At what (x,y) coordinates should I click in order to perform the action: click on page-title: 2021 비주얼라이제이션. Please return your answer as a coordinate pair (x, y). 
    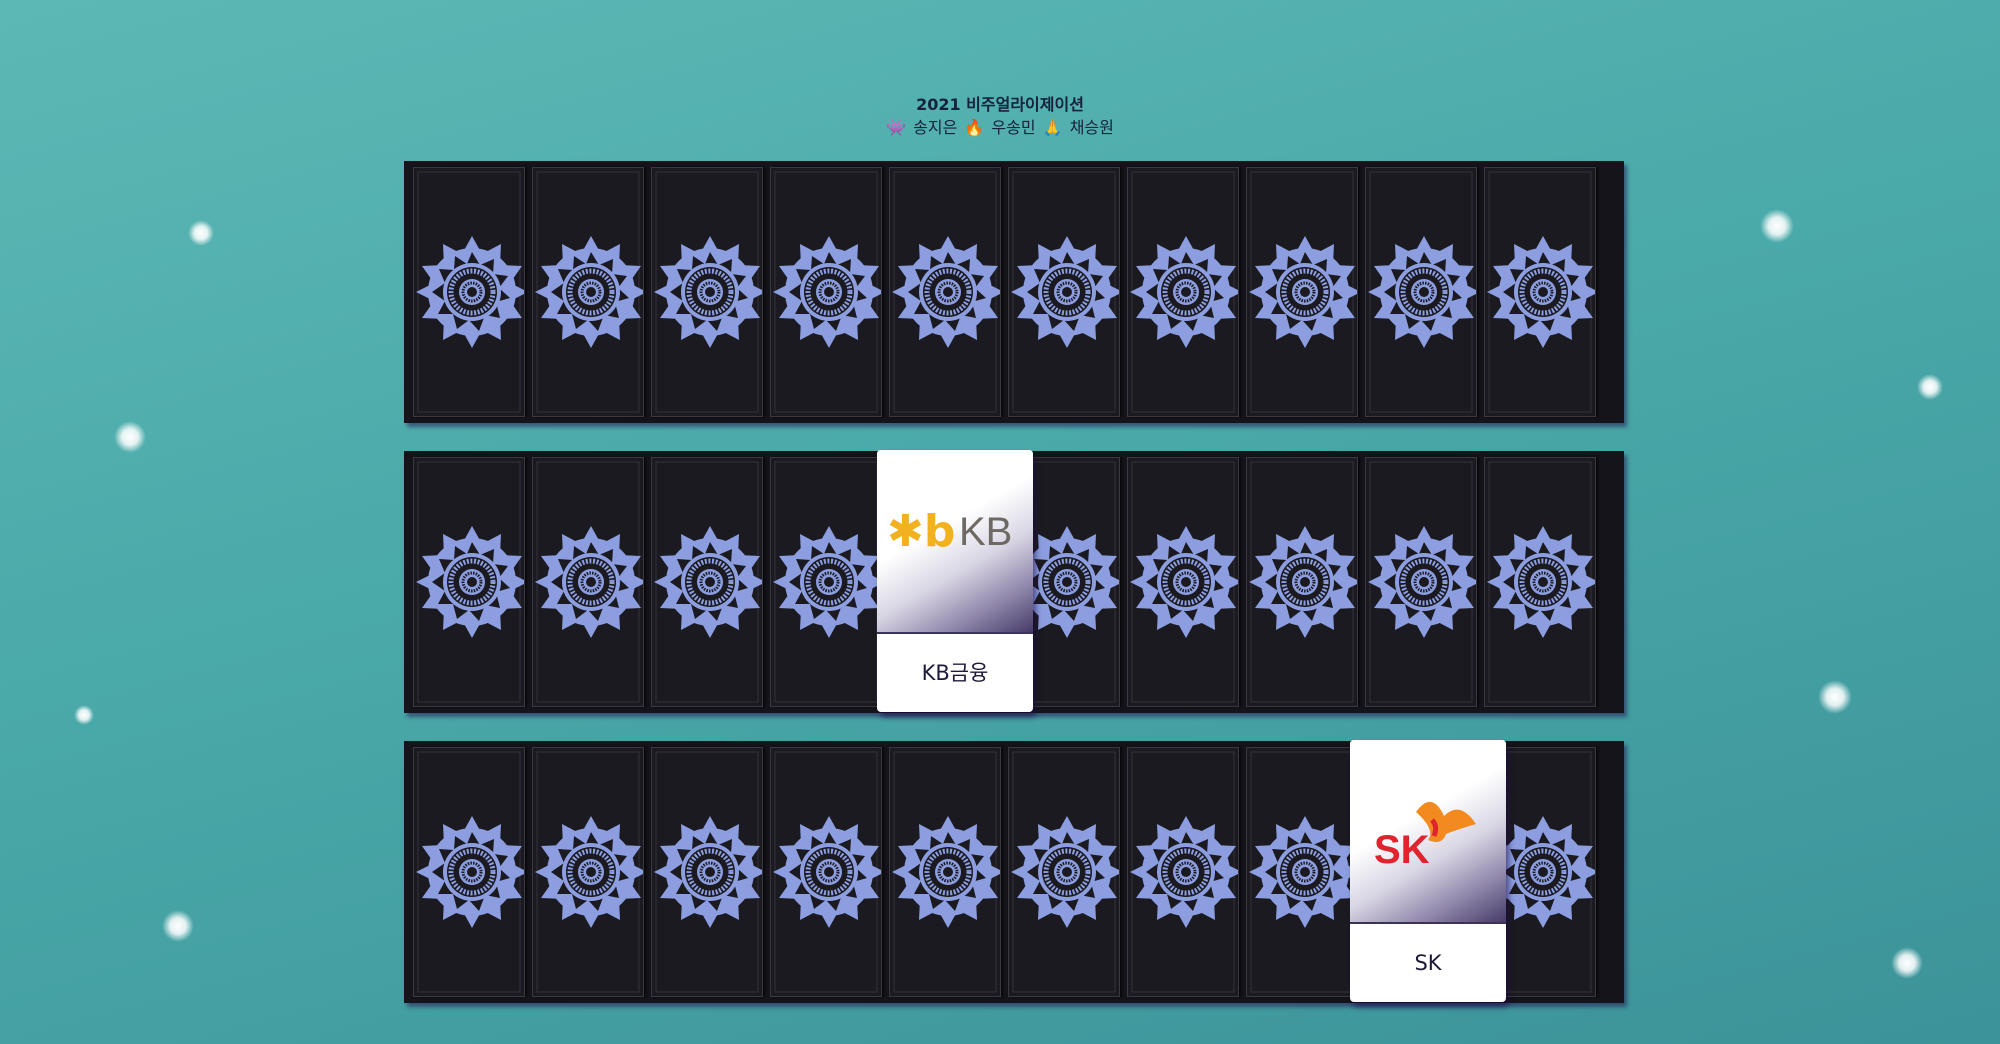
    Looking at the image, I should click on (1000, 104).